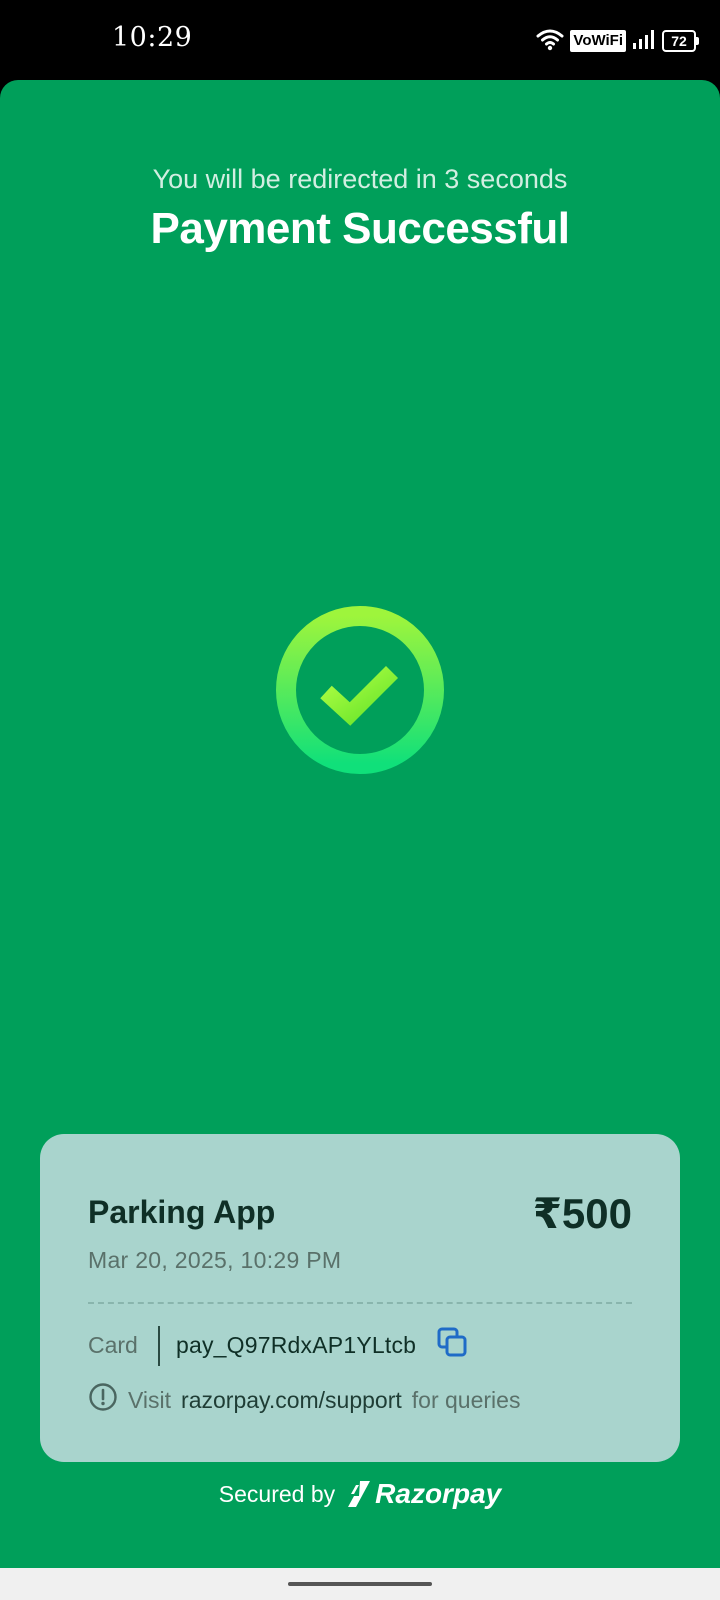 This screenshot has width=720, height=1600. Describe the element at coordinates (103, 1400) in the screenshot. I see `info-icon` at that location.